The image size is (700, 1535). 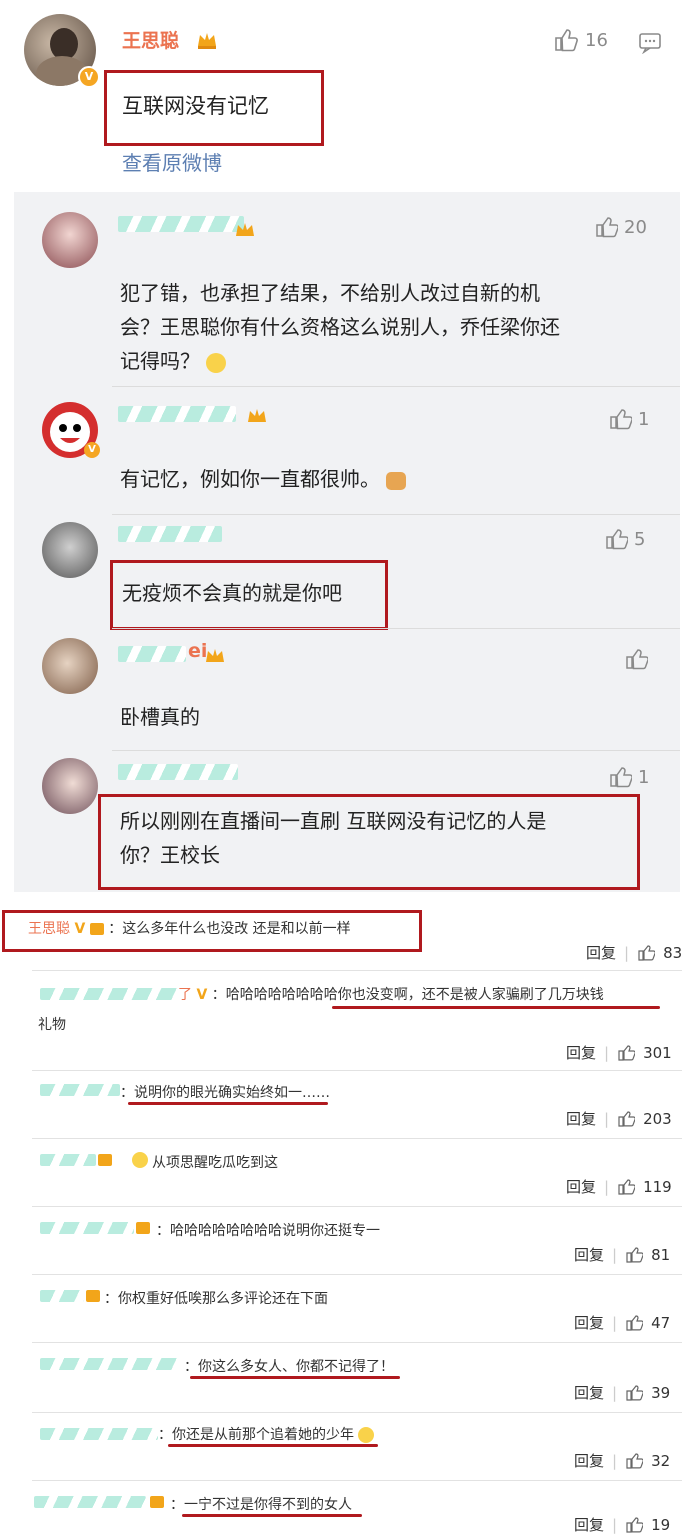 I want to click on like-count: 203, so click(x=657, y=1118).